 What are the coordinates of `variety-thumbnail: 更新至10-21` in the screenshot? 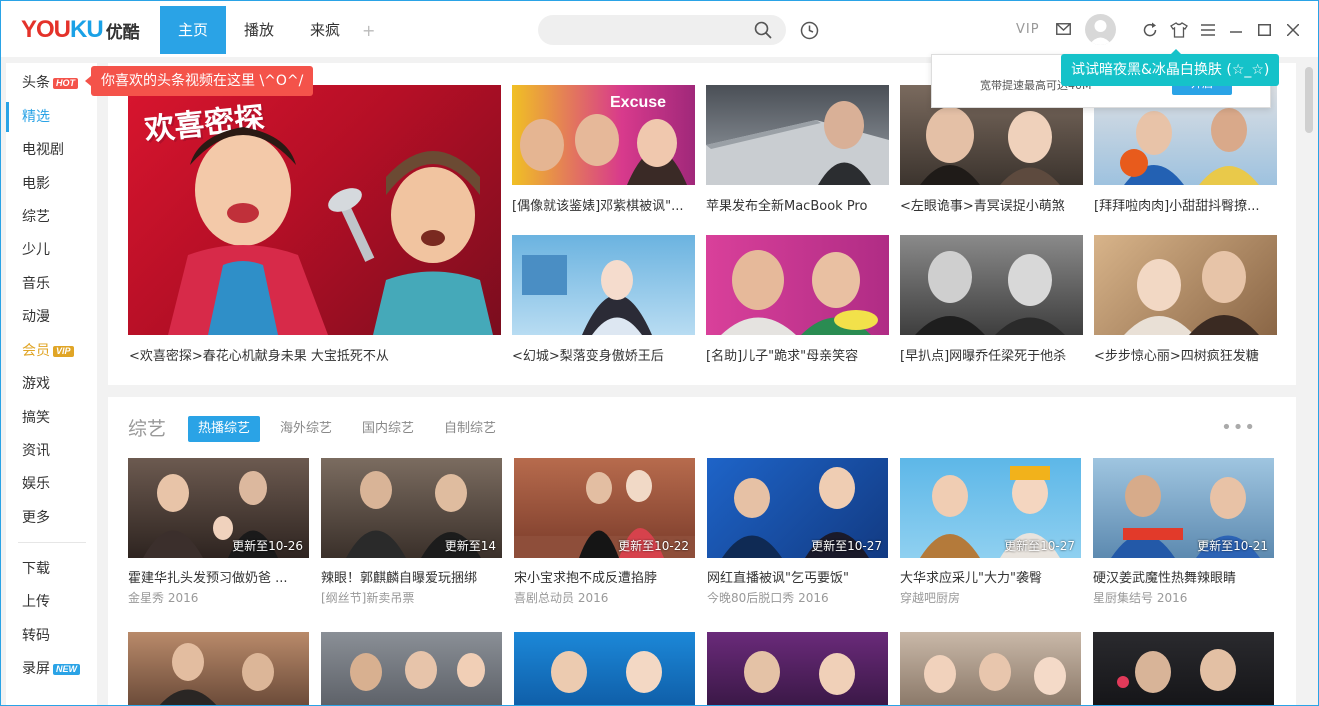 It's located at (1183, 508).